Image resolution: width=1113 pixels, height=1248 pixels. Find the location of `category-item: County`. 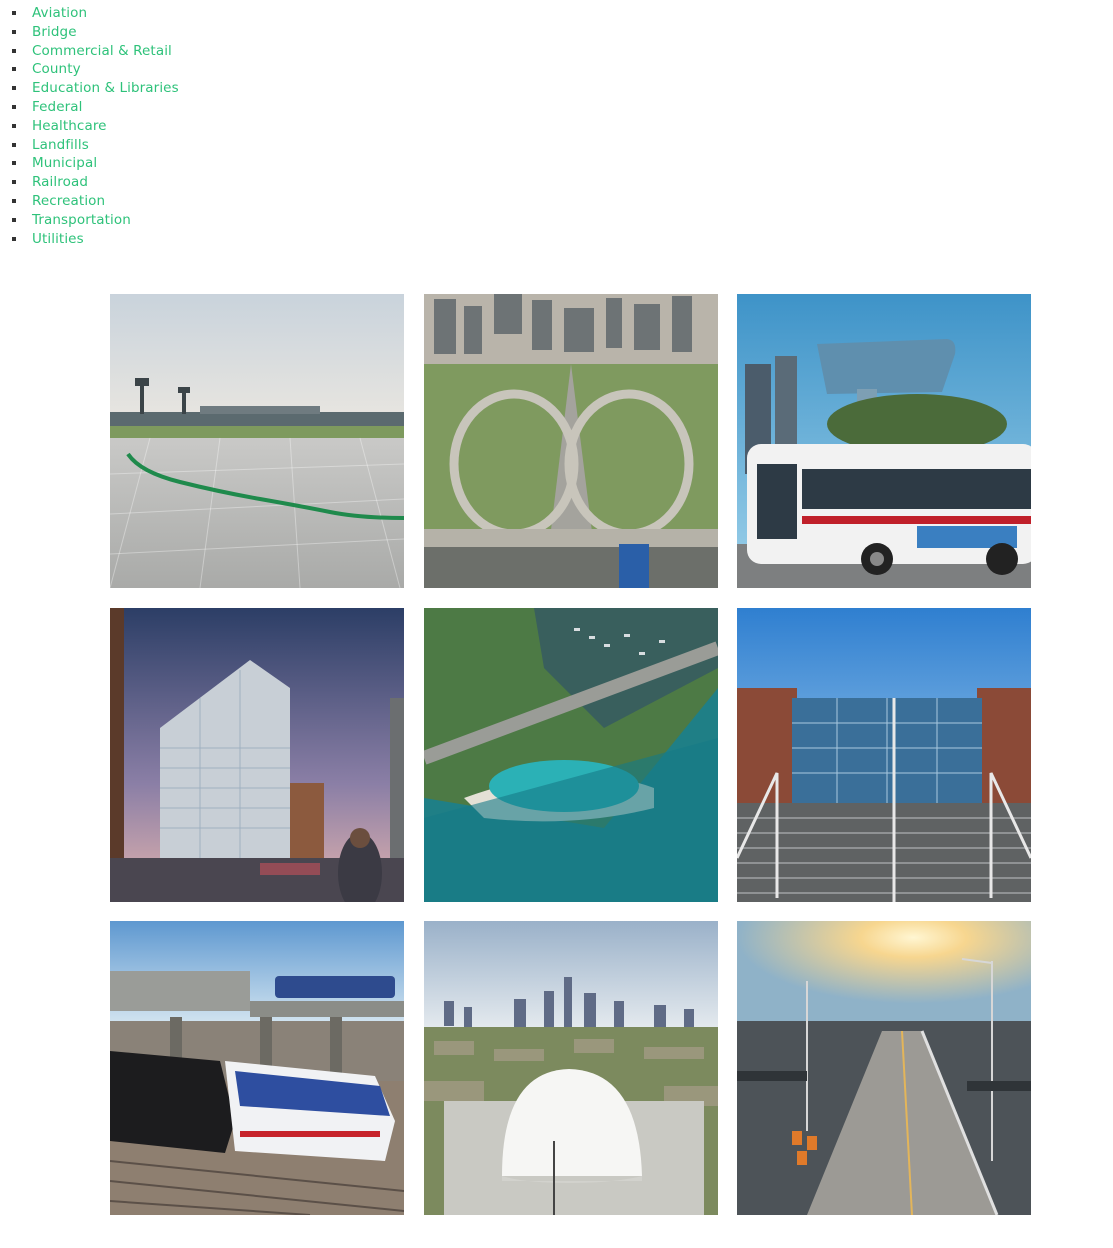

category-item: County is located at coordinates (94, 68).